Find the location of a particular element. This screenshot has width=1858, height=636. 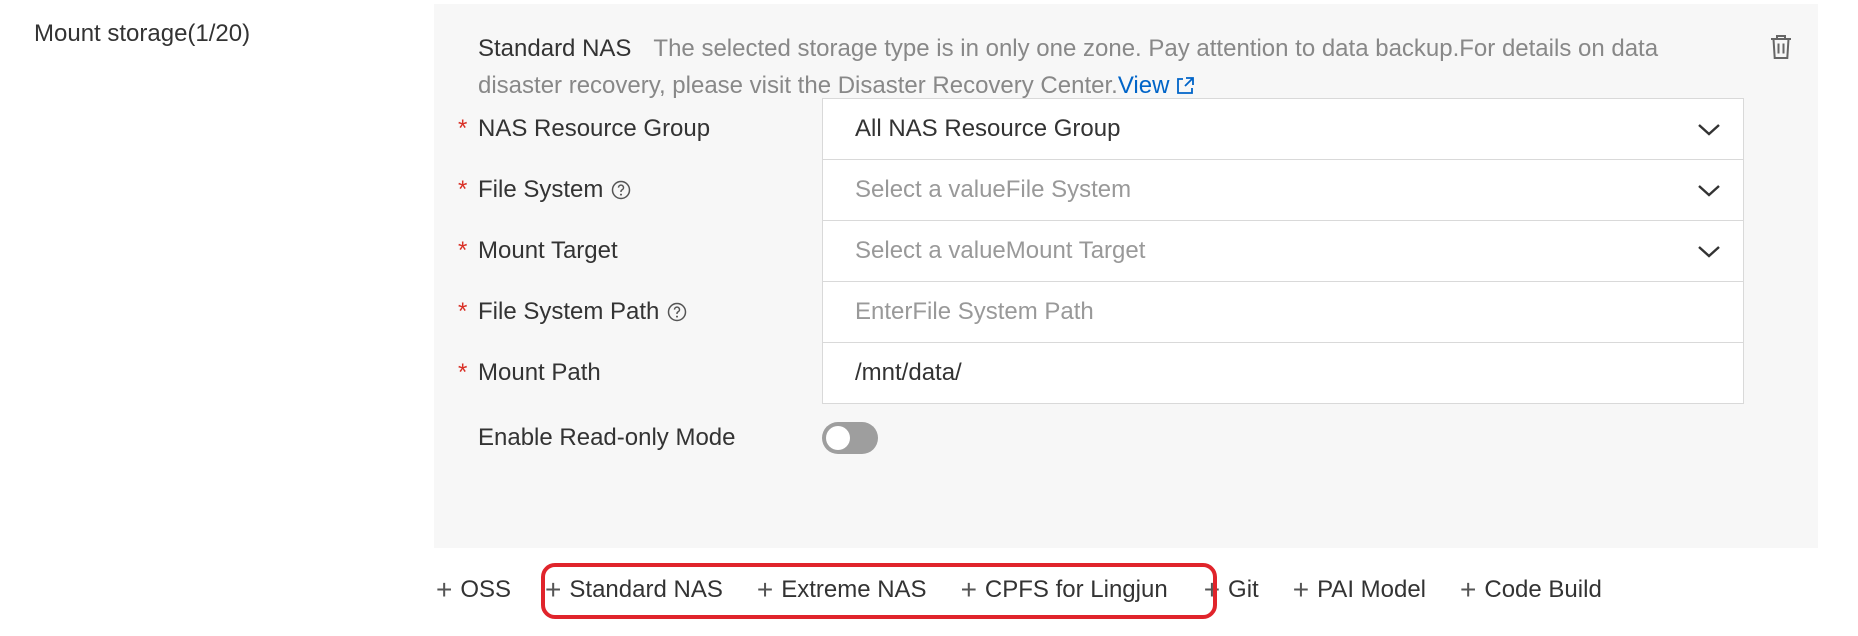

add-pai-model-button: + PAI Model is located at coordinates (1359, 590).